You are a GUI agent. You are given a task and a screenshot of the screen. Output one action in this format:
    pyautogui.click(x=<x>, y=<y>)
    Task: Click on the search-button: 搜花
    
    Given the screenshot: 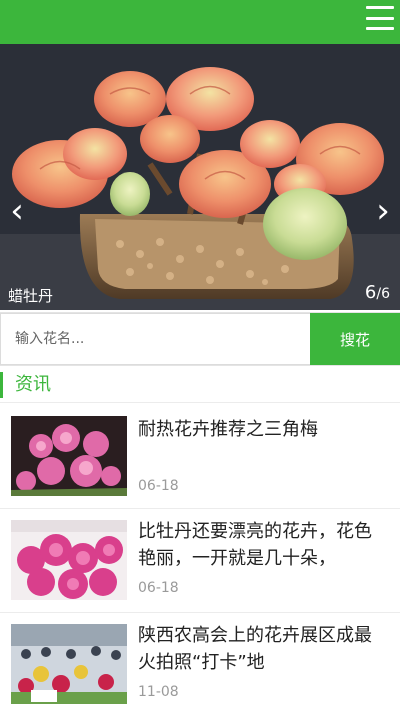 What is the action you would take?
    pyautogui.click(x=355, y=339)
    